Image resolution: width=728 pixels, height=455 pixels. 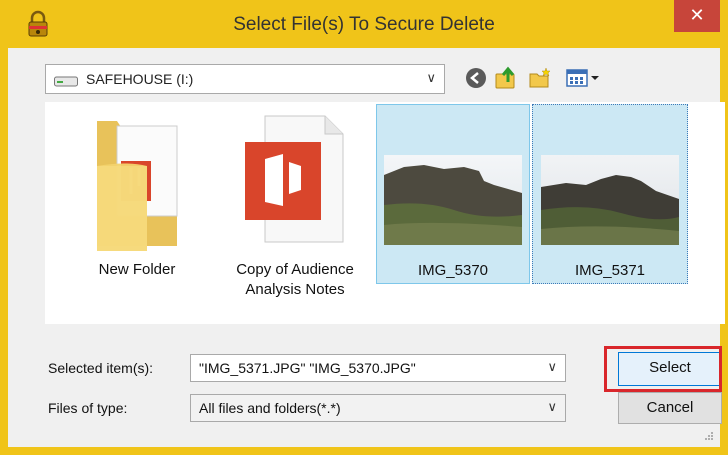 What do you see at coordinates (66, 81) in the screenshot?
I see `drive-icon` at bounding box center [66, 81].